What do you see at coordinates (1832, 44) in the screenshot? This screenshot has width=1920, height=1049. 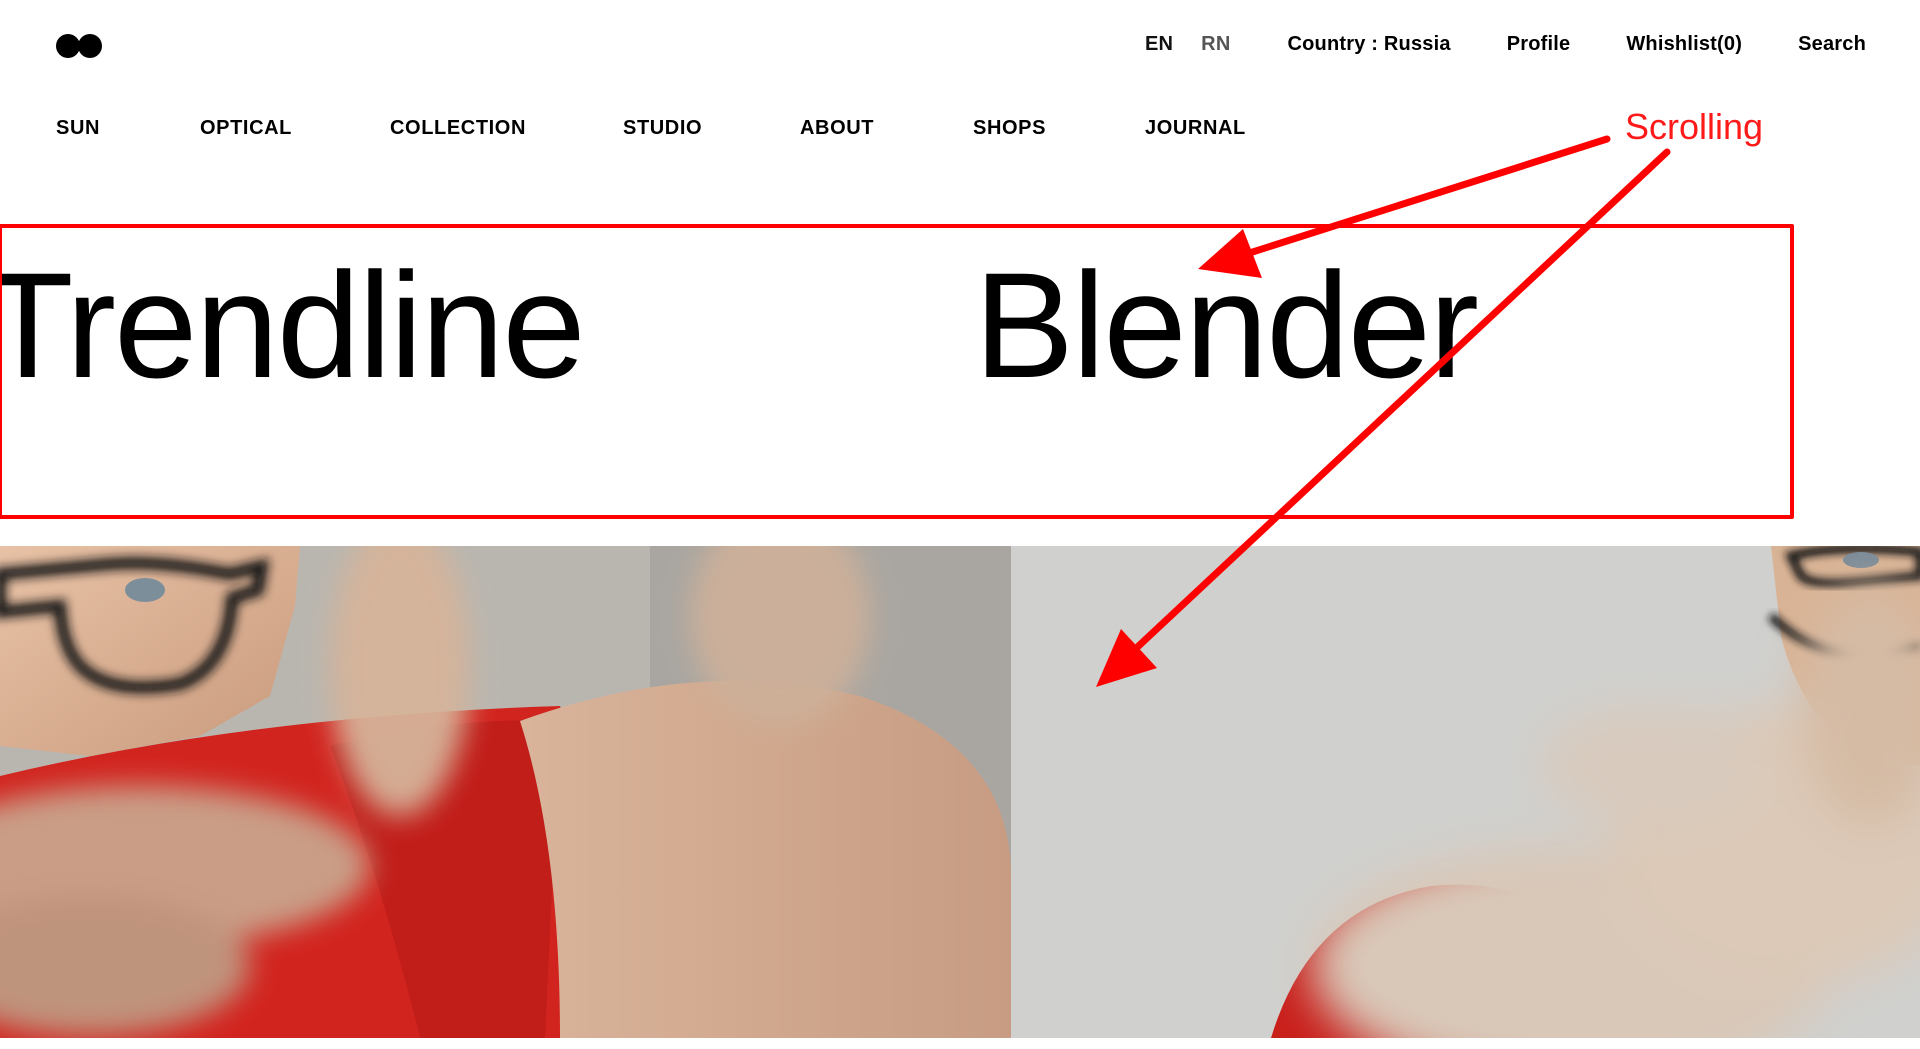 I see `search-link: Search` at bounding box center [1832, 44].